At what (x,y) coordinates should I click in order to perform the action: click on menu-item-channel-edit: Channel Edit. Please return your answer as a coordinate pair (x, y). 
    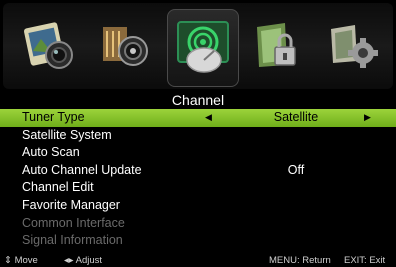
    Looking at the image, I should click on (198, 188).